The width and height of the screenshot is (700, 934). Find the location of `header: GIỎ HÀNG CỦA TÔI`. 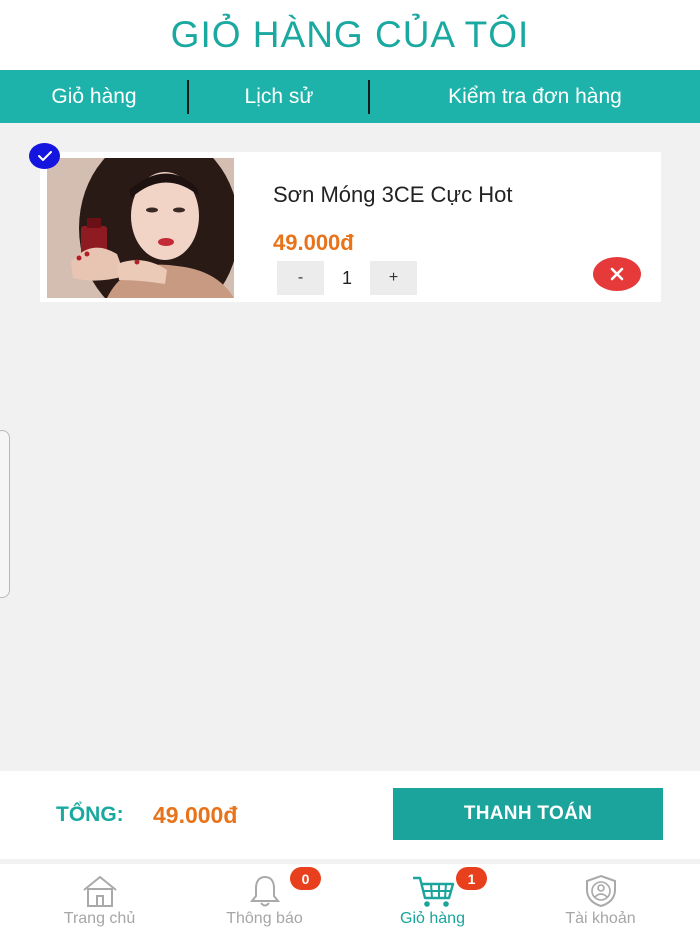

header: GIỎ HÀNG CỦA TÔI is located at coordinates (350, 35).